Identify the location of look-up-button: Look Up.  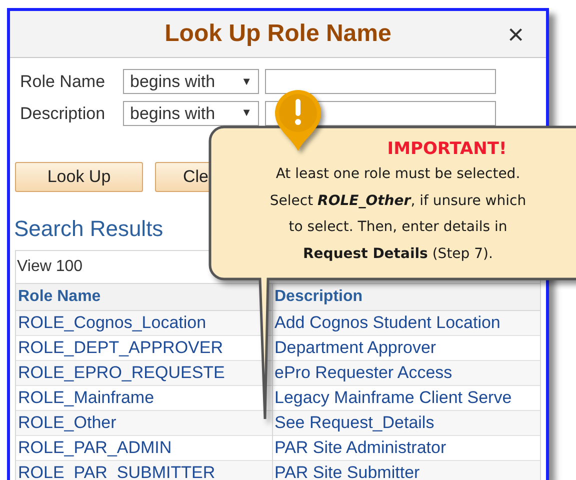
(79, 177).